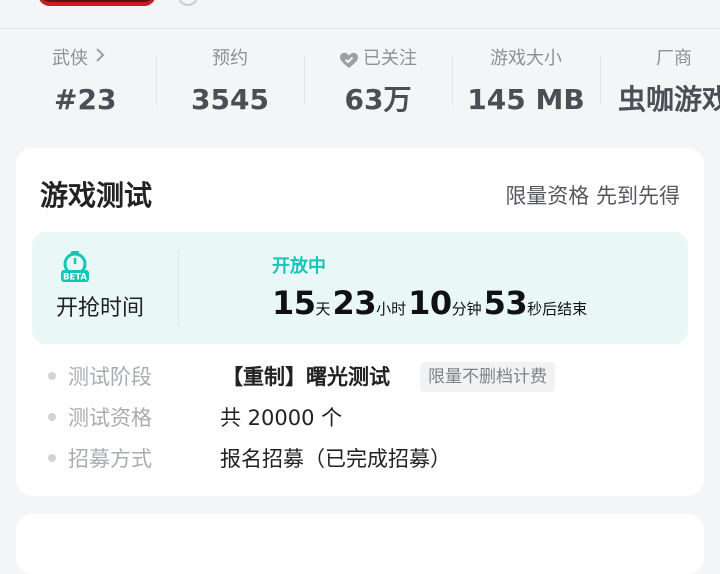 This screenshot has height=574, width=720. What do you see at coordinates (294, 303) in the screenshot?
I see `countdown-days: 15` at bounding box center [294, 303].